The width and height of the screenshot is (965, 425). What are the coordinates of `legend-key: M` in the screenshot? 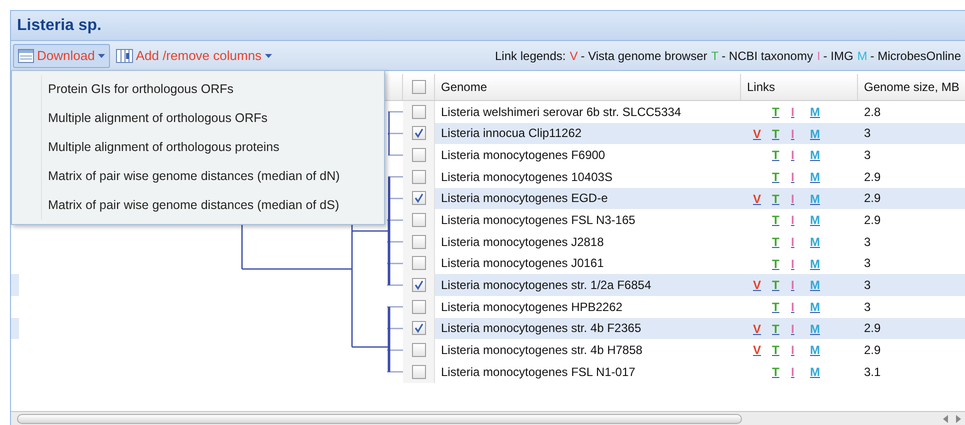 It's located at (862, 55).